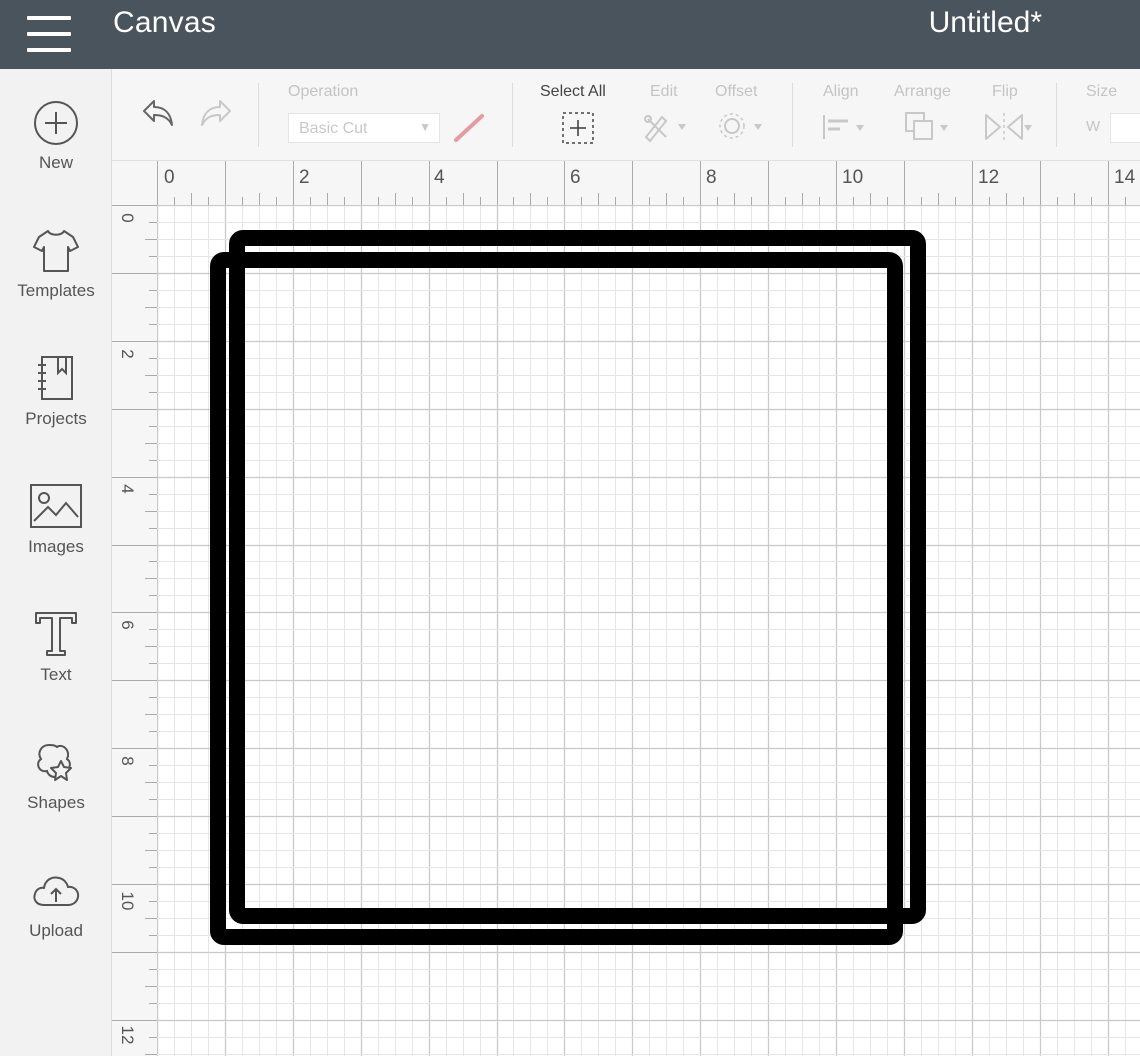 This screenshot has width=1140, height=1056. What do you see at coordinates (56, 123) in the screenshot?
I see `plus-circle-icon` at bounding box center [56, 123].